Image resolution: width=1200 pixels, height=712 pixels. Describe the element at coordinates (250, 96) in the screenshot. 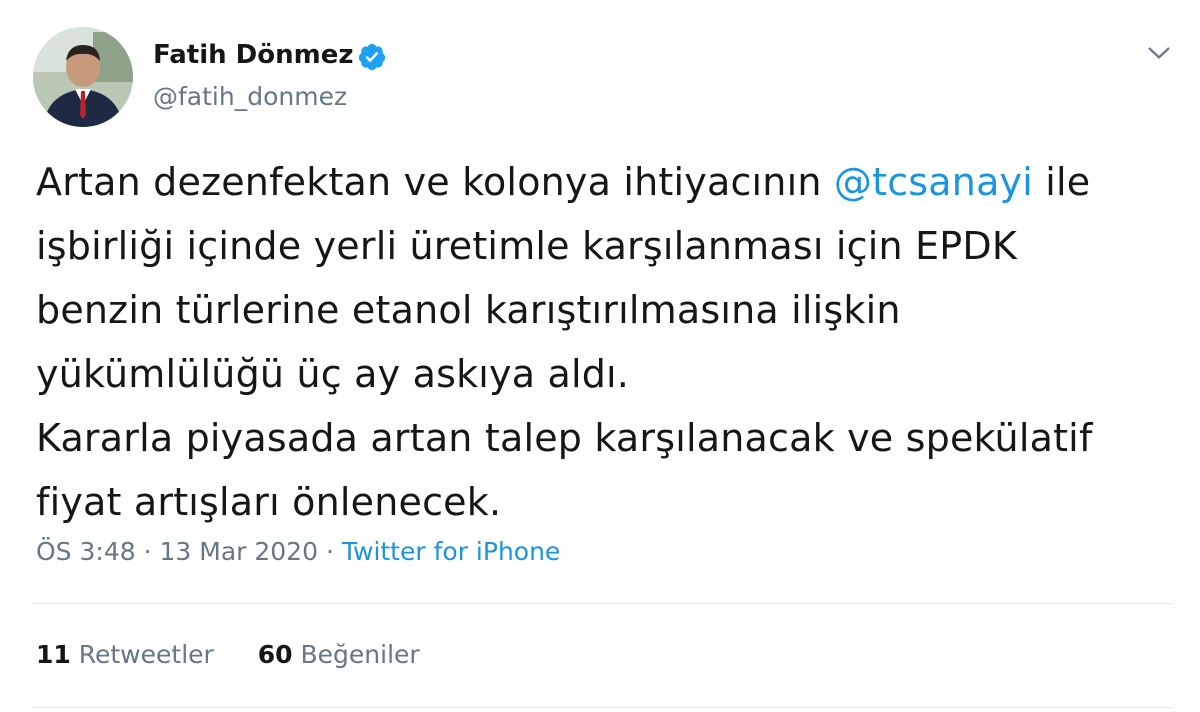

I see `author-handle: @fatih_donmez` at that location.